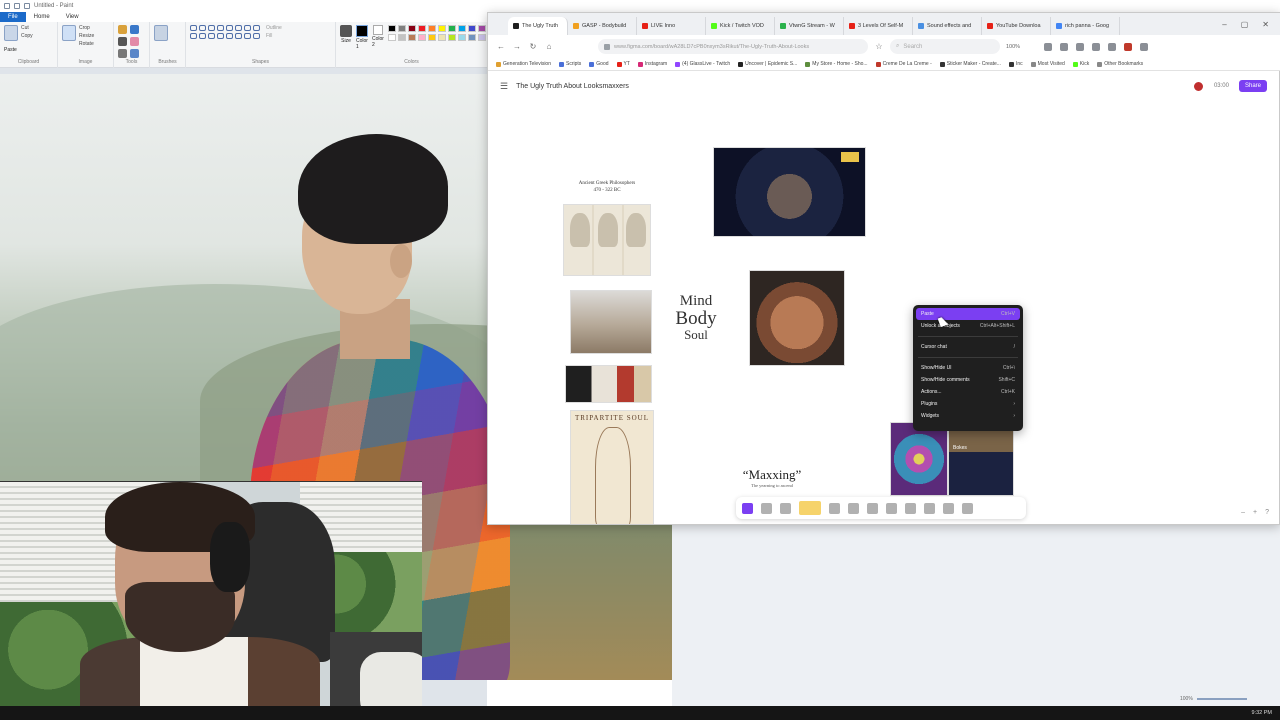 This screenshot has width=1280, height=720. What do you see at coordinates (611, 322) in the screenshot?
I see `statue-image` at bounding box center [611, 322].